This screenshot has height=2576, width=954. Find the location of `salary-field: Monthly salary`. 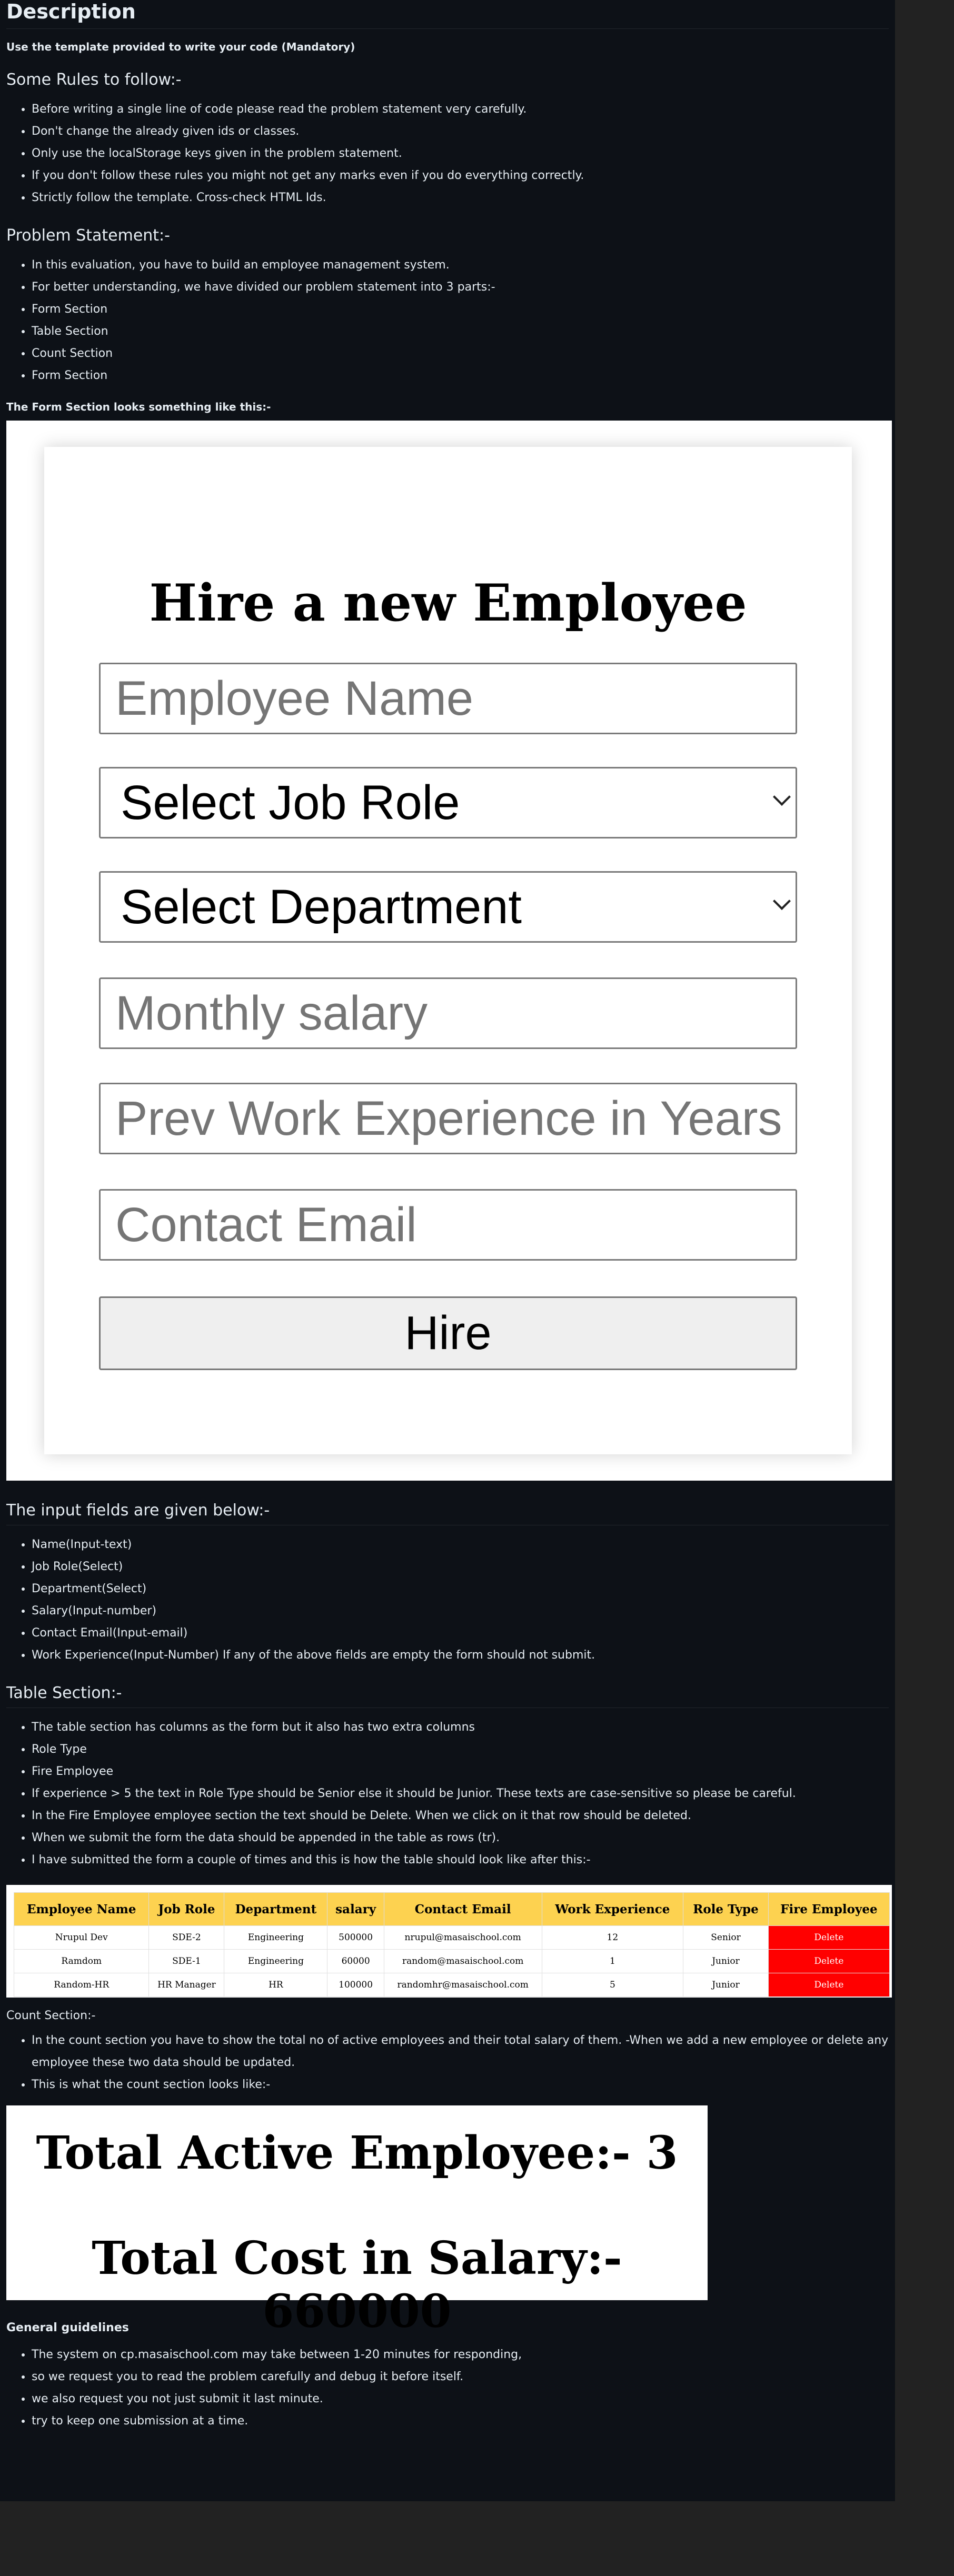

salary-field: Monthly salary is located at coordinates (448, 1013).